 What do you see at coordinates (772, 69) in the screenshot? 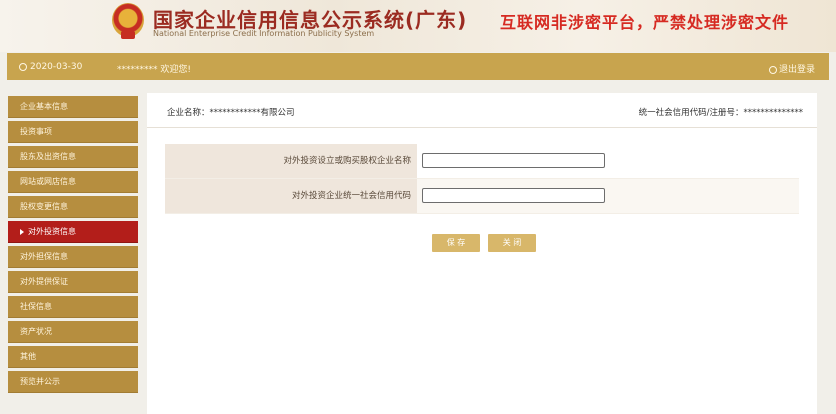
I see `power-icon` at bounding box center [772, 69].